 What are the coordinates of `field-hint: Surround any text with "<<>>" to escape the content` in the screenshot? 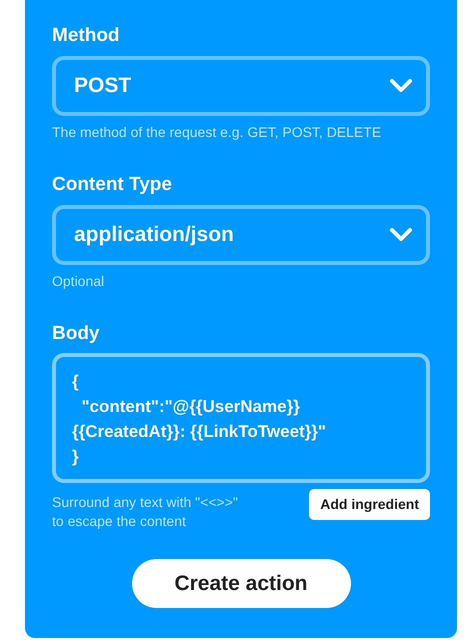 It's located at (145, 512).